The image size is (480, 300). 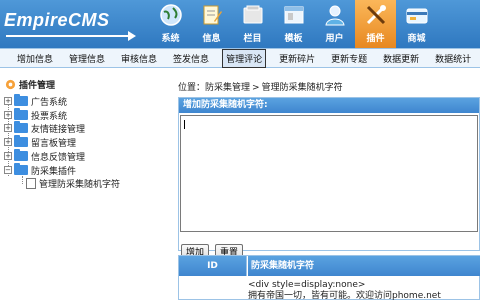 I want to click on shop-card-icon, so click(x=416, y=16).